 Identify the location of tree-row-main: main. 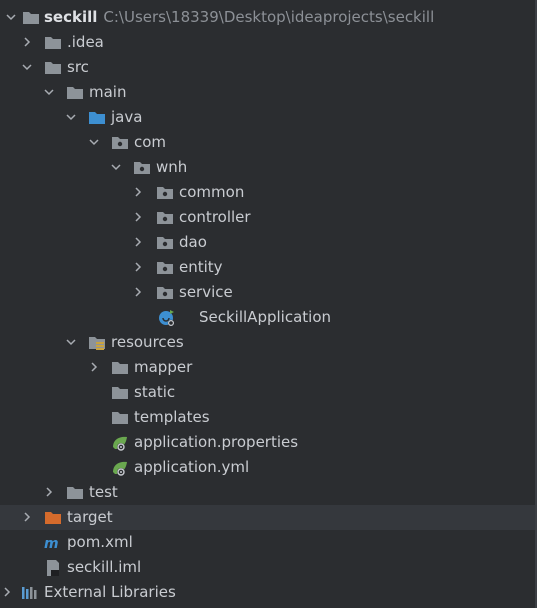
(268, 92).